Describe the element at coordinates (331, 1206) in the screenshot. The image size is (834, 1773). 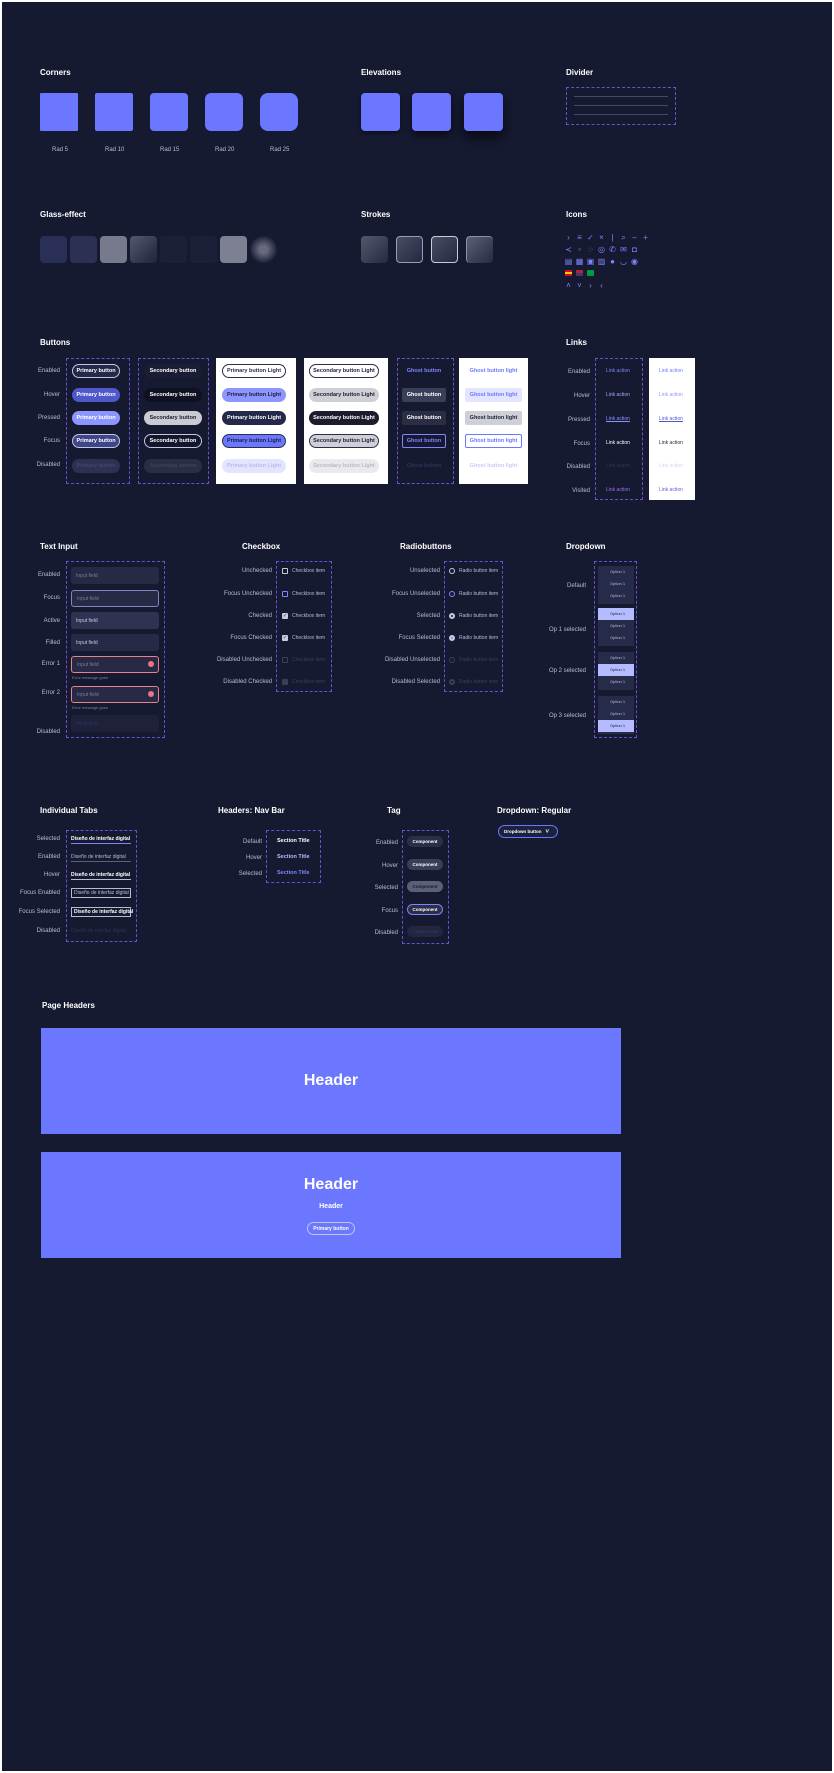
I see `page-header-subtitle: Header` at that location.